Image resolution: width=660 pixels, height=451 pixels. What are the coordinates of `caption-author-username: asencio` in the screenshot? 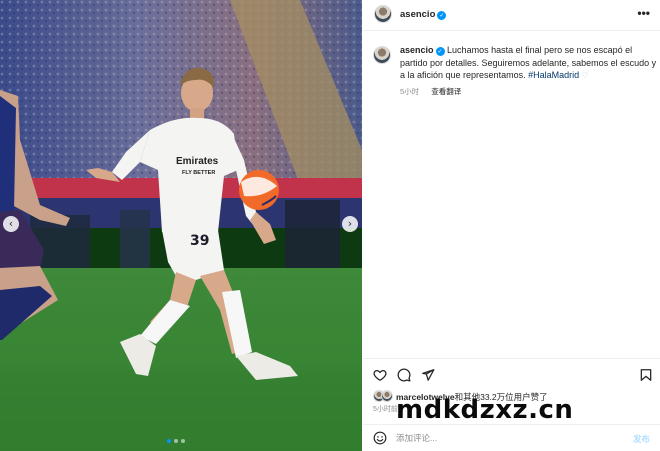 It's located at (417, 50).